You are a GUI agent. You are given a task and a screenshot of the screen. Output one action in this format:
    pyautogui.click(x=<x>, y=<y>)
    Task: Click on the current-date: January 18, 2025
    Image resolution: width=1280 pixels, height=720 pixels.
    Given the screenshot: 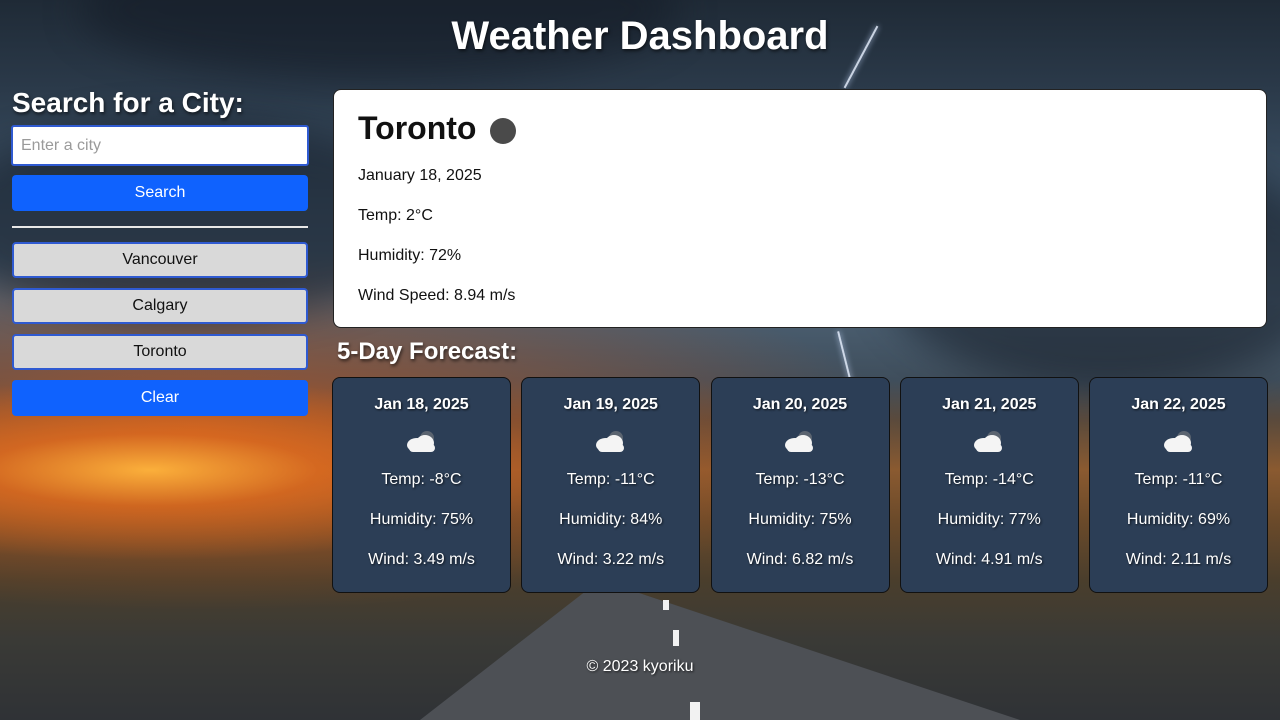 What is the action you would take?
    pyautogui.click(x=420, y=175)
    